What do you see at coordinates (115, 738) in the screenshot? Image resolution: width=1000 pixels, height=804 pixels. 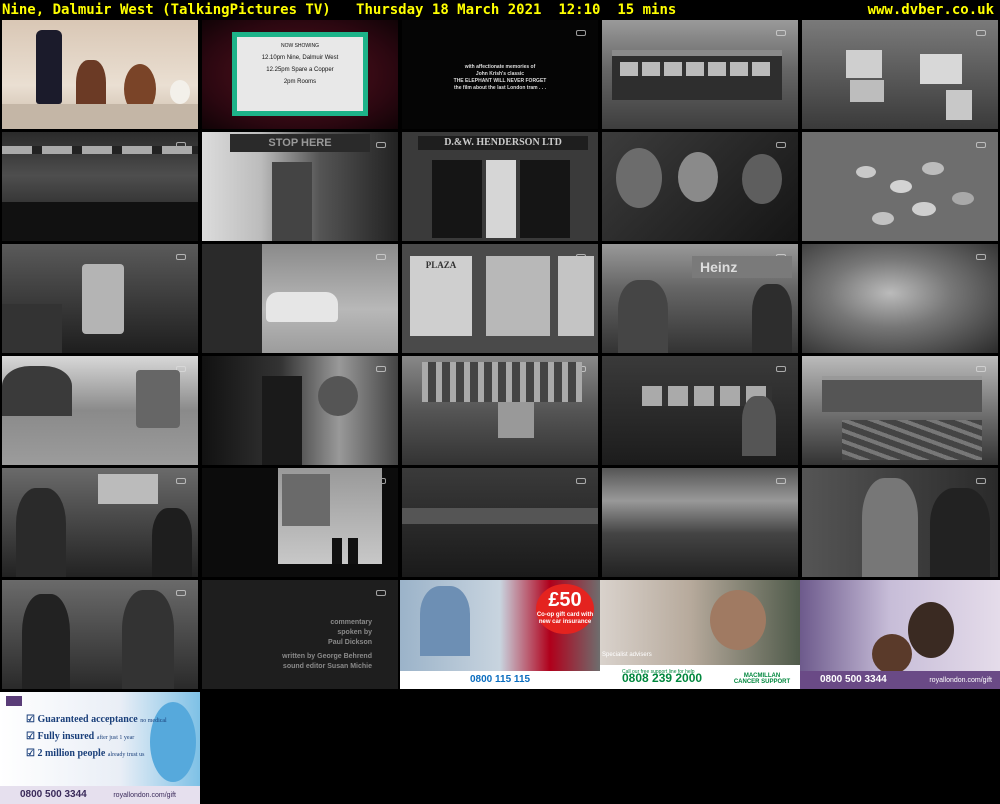 I see `check-item-2-note: after just 1 year` at bounding box center [115, 738].